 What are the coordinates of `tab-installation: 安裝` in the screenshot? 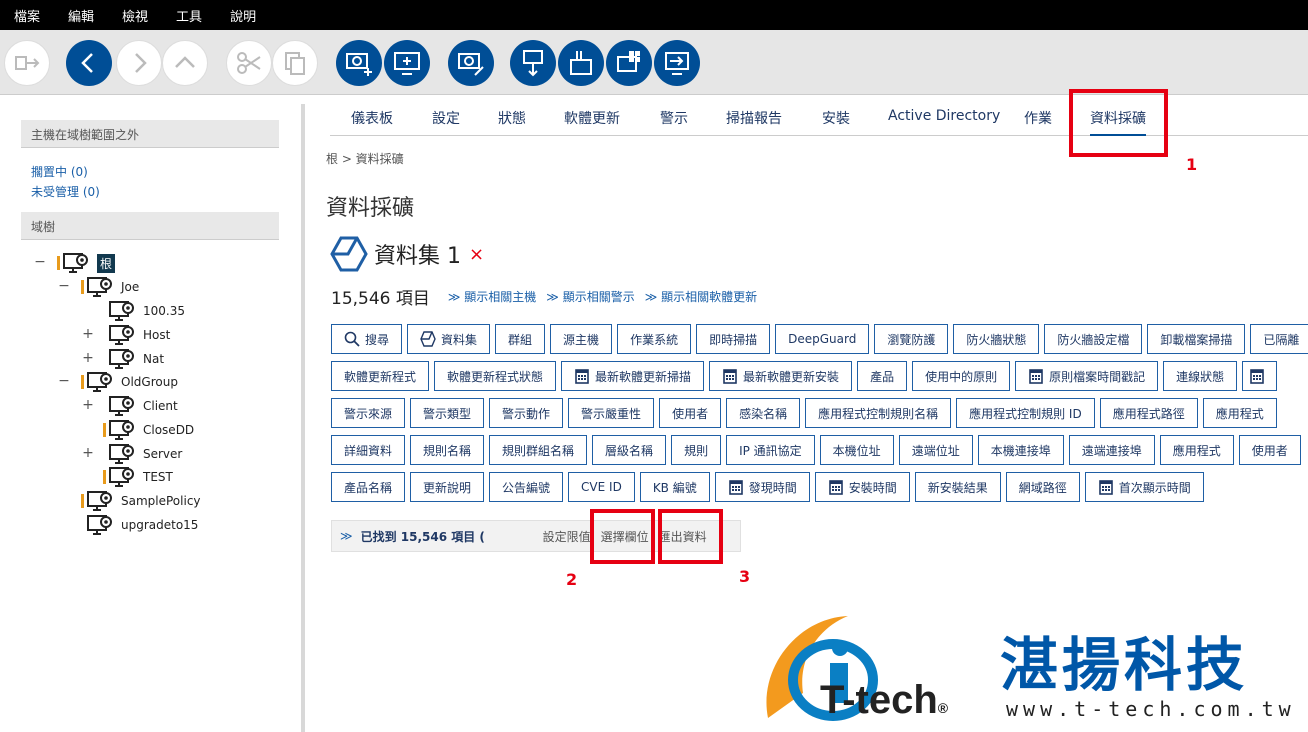 It's located at (836, 118).